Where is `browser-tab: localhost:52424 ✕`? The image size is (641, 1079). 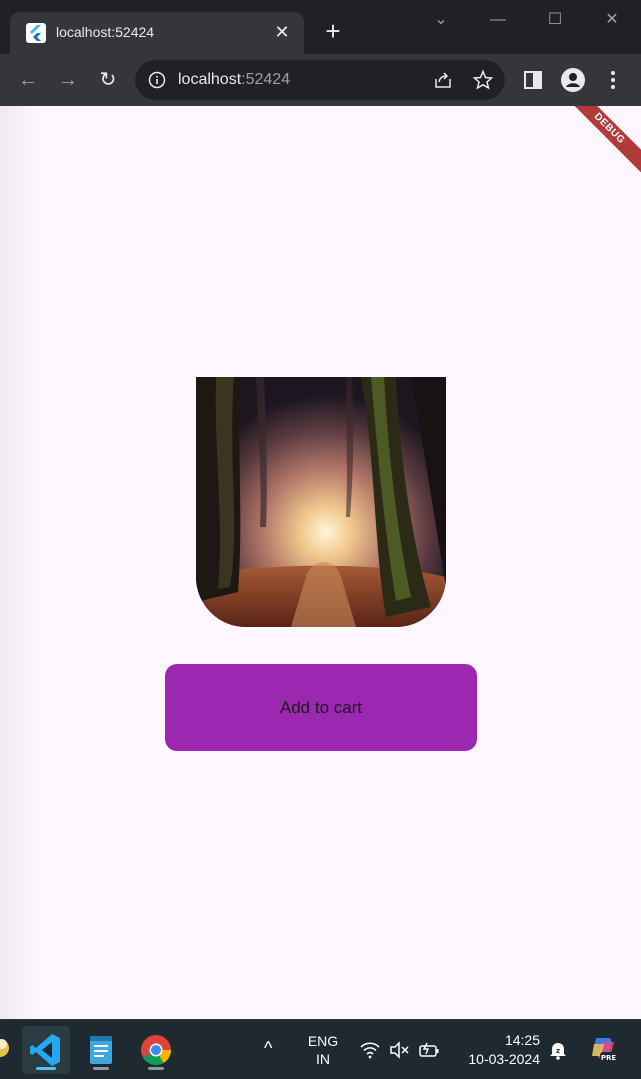
browser-tab: localhost:52424 ✕ is located at coordinates (157, 33).